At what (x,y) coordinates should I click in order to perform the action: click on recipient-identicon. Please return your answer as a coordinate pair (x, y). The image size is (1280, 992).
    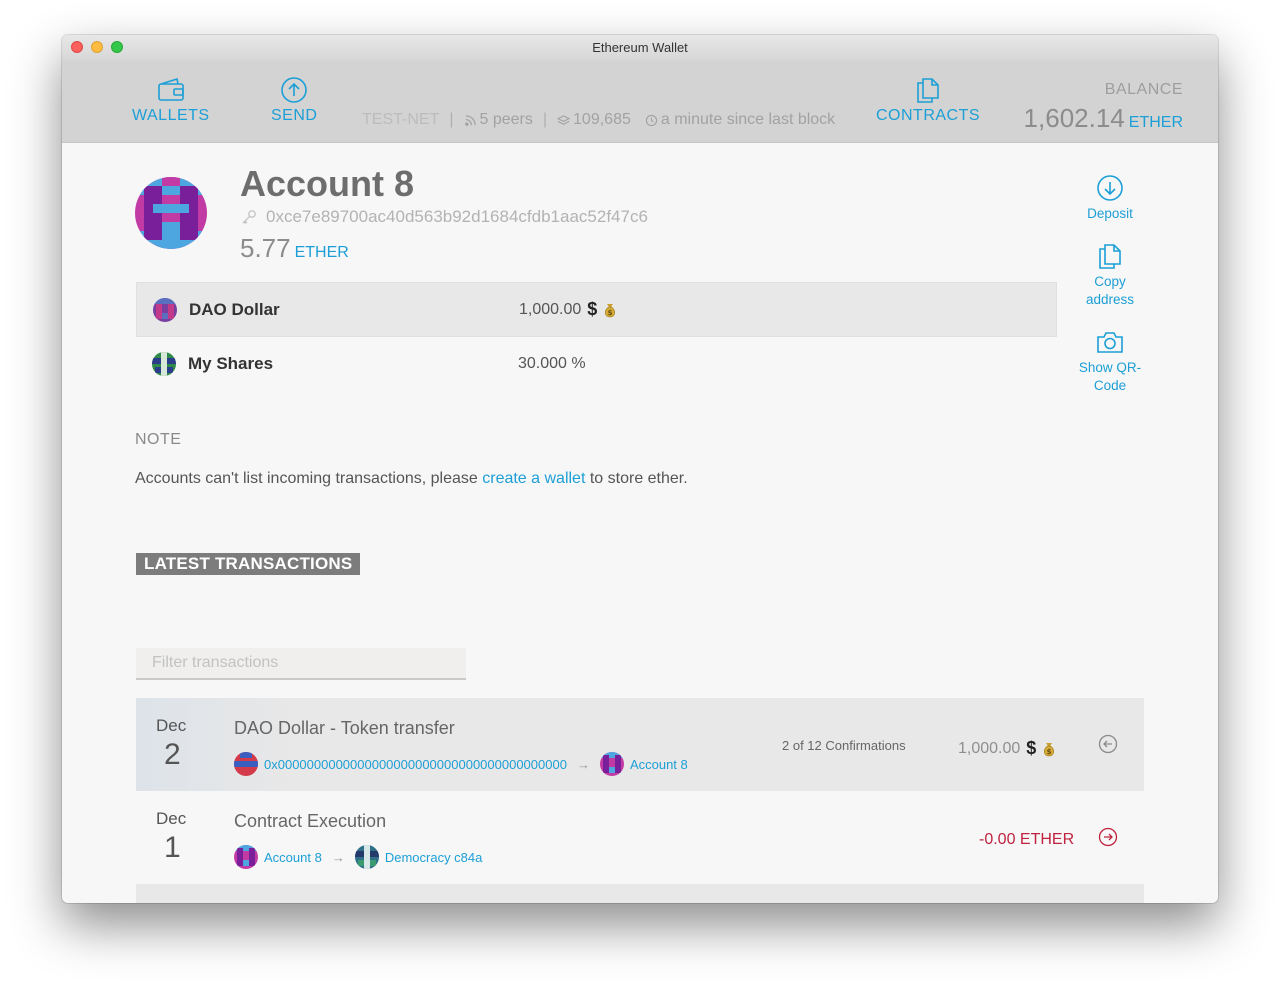
    Looking at the image, I should click on (611, 764).